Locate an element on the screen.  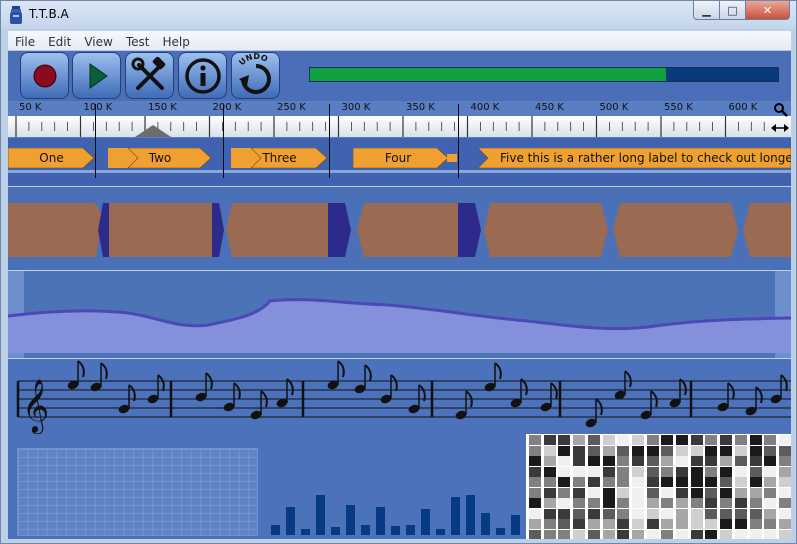
ruler-scale is located at coordinates (399, 126).